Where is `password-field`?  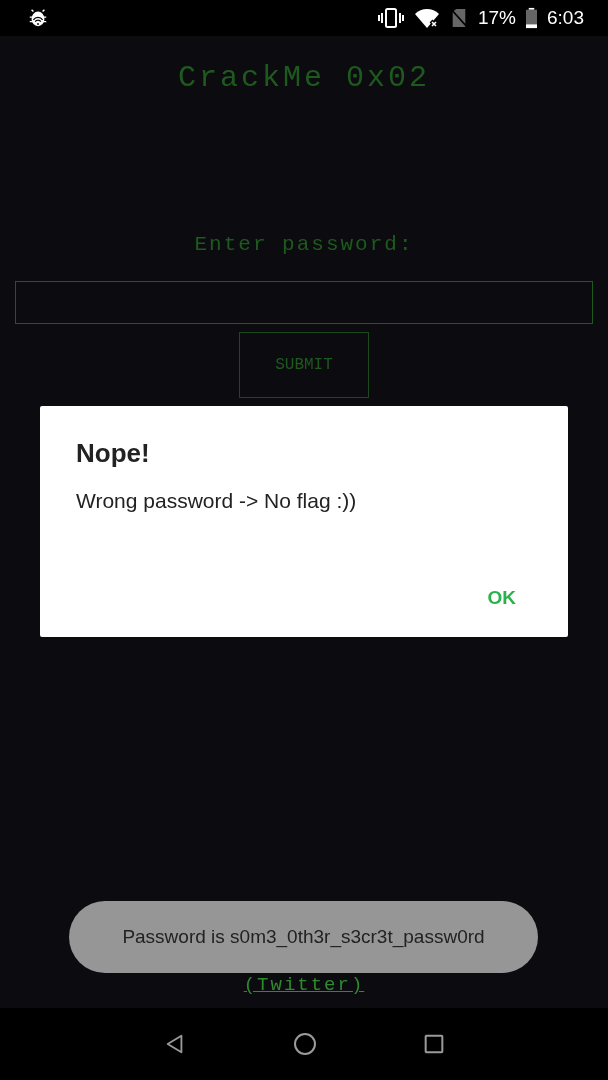 password-field is located at coordinates (304, 302).